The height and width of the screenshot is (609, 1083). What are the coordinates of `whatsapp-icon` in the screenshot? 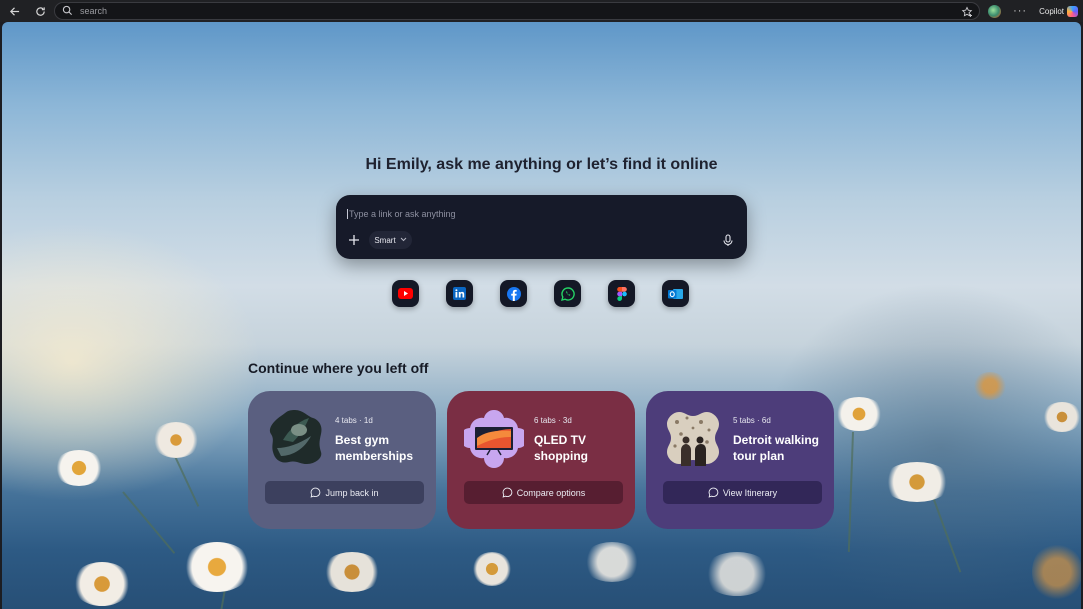 It's located at (567, 293).